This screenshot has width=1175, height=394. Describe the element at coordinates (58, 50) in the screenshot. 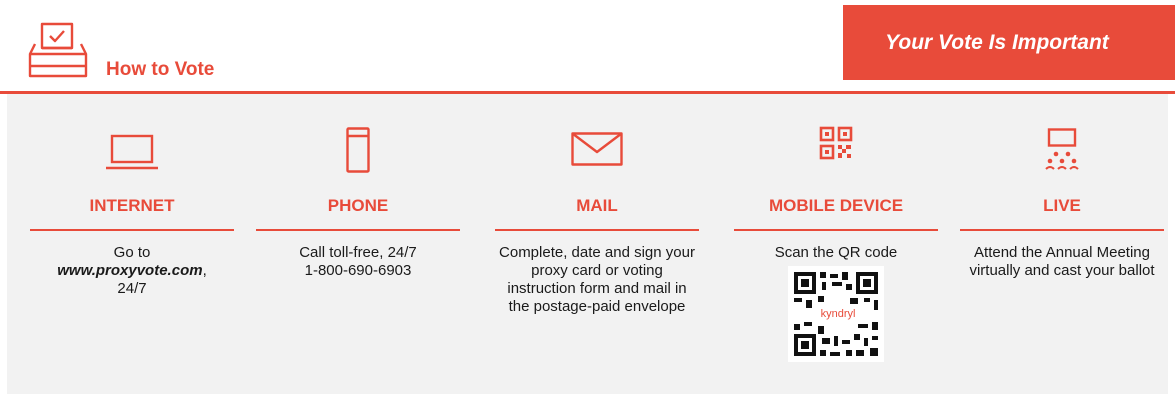

I see `ballot-box-icon` at that location.